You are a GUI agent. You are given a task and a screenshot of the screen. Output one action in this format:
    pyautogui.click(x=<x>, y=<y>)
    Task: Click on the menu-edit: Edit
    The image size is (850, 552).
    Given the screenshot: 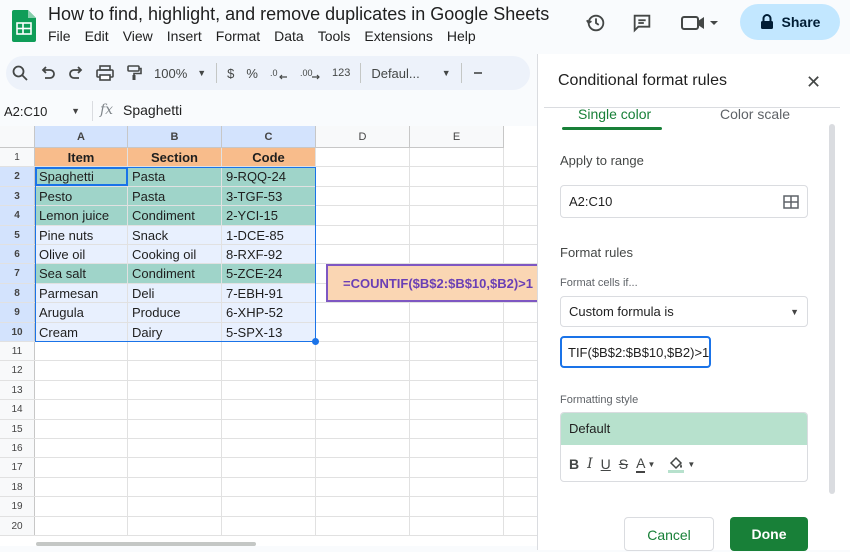 What is the action you would take?
    pyautogui.click(x=97, y=36)
    